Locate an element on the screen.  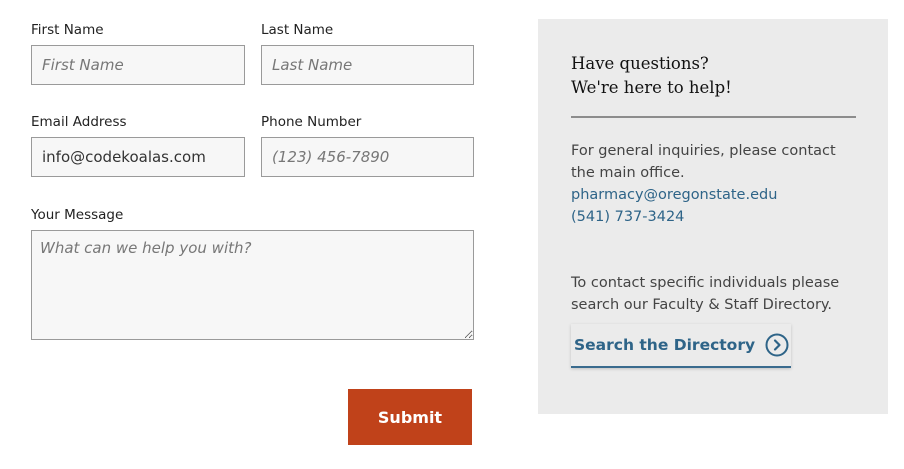
heading-divider is located at coordinates (713, 117).